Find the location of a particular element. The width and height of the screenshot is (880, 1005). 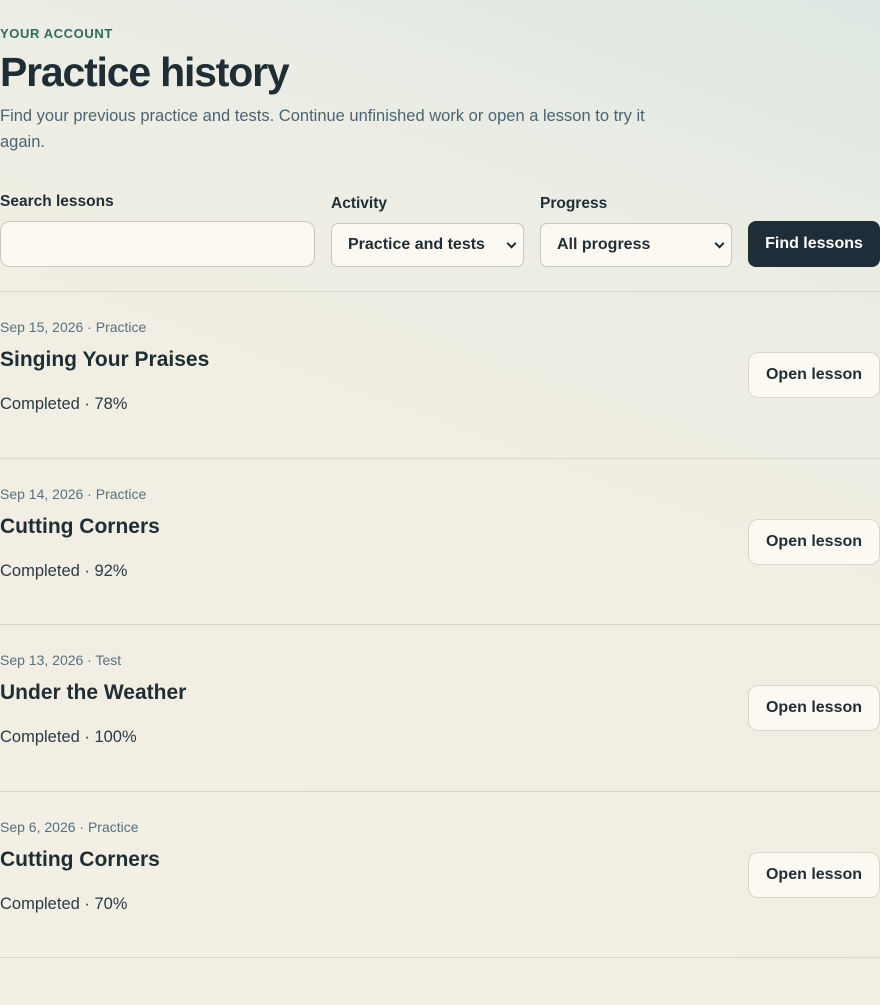

lesson-title: Under the Weather is located at coordinates (93, 692).